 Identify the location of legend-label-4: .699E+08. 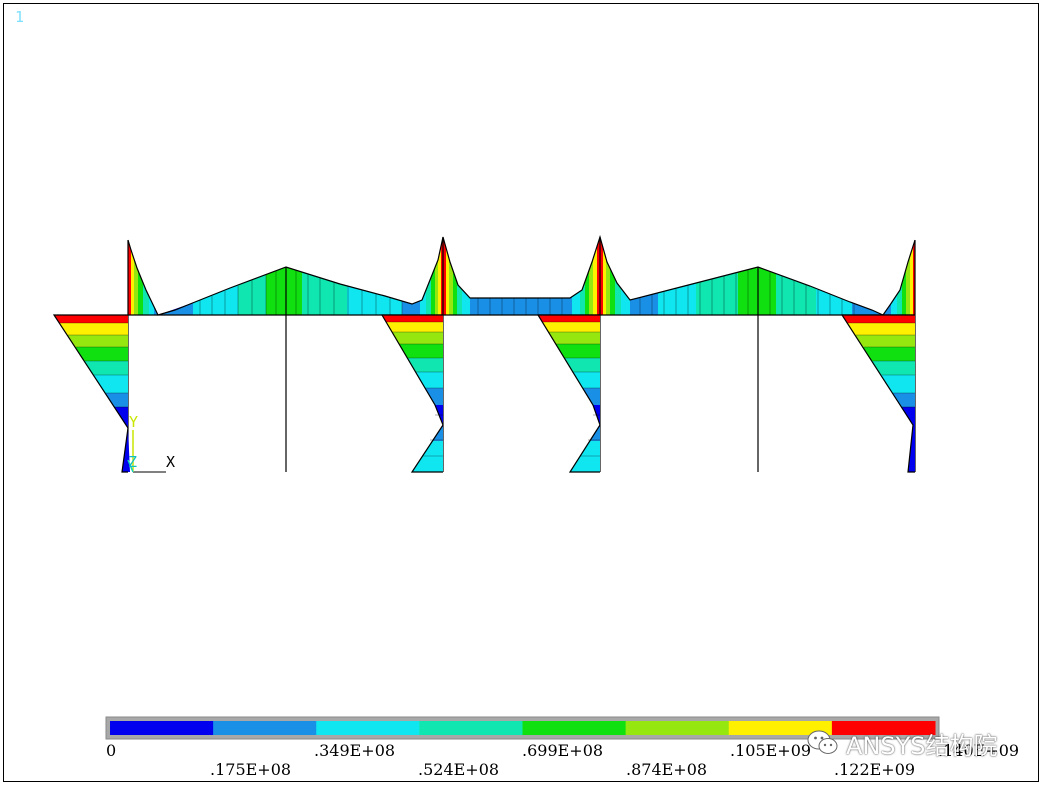
(563, 750).